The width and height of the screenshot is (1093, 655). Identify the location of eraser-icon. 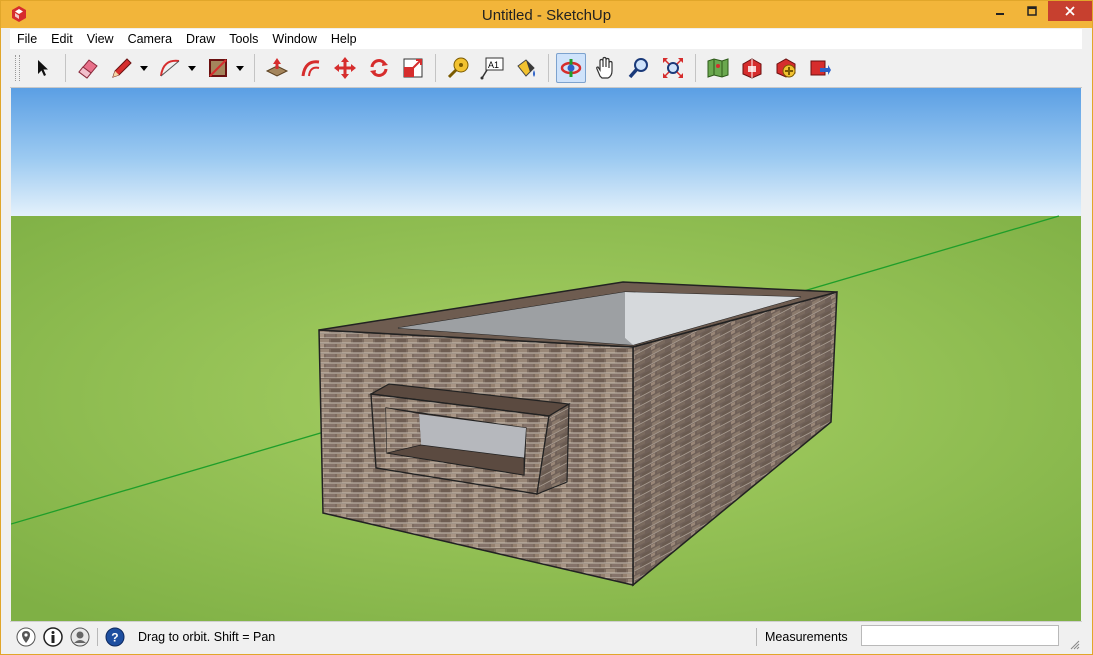
(88, 69).